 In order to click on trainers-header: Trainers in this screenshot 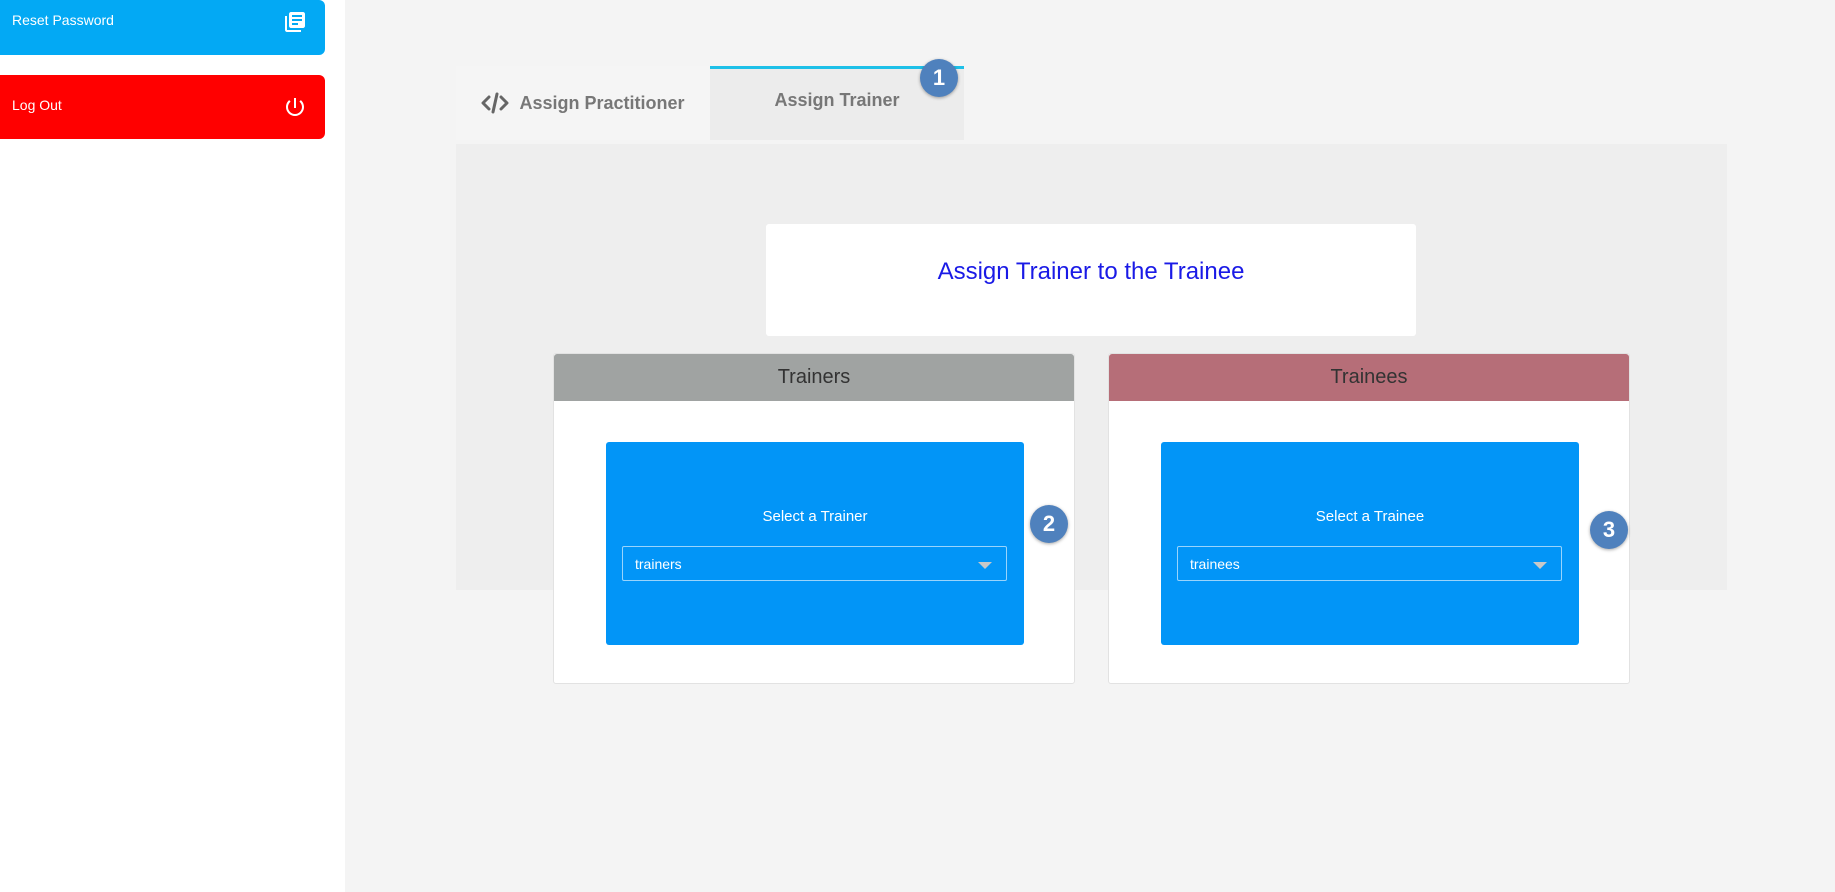, I will do `click(814, 377)`.